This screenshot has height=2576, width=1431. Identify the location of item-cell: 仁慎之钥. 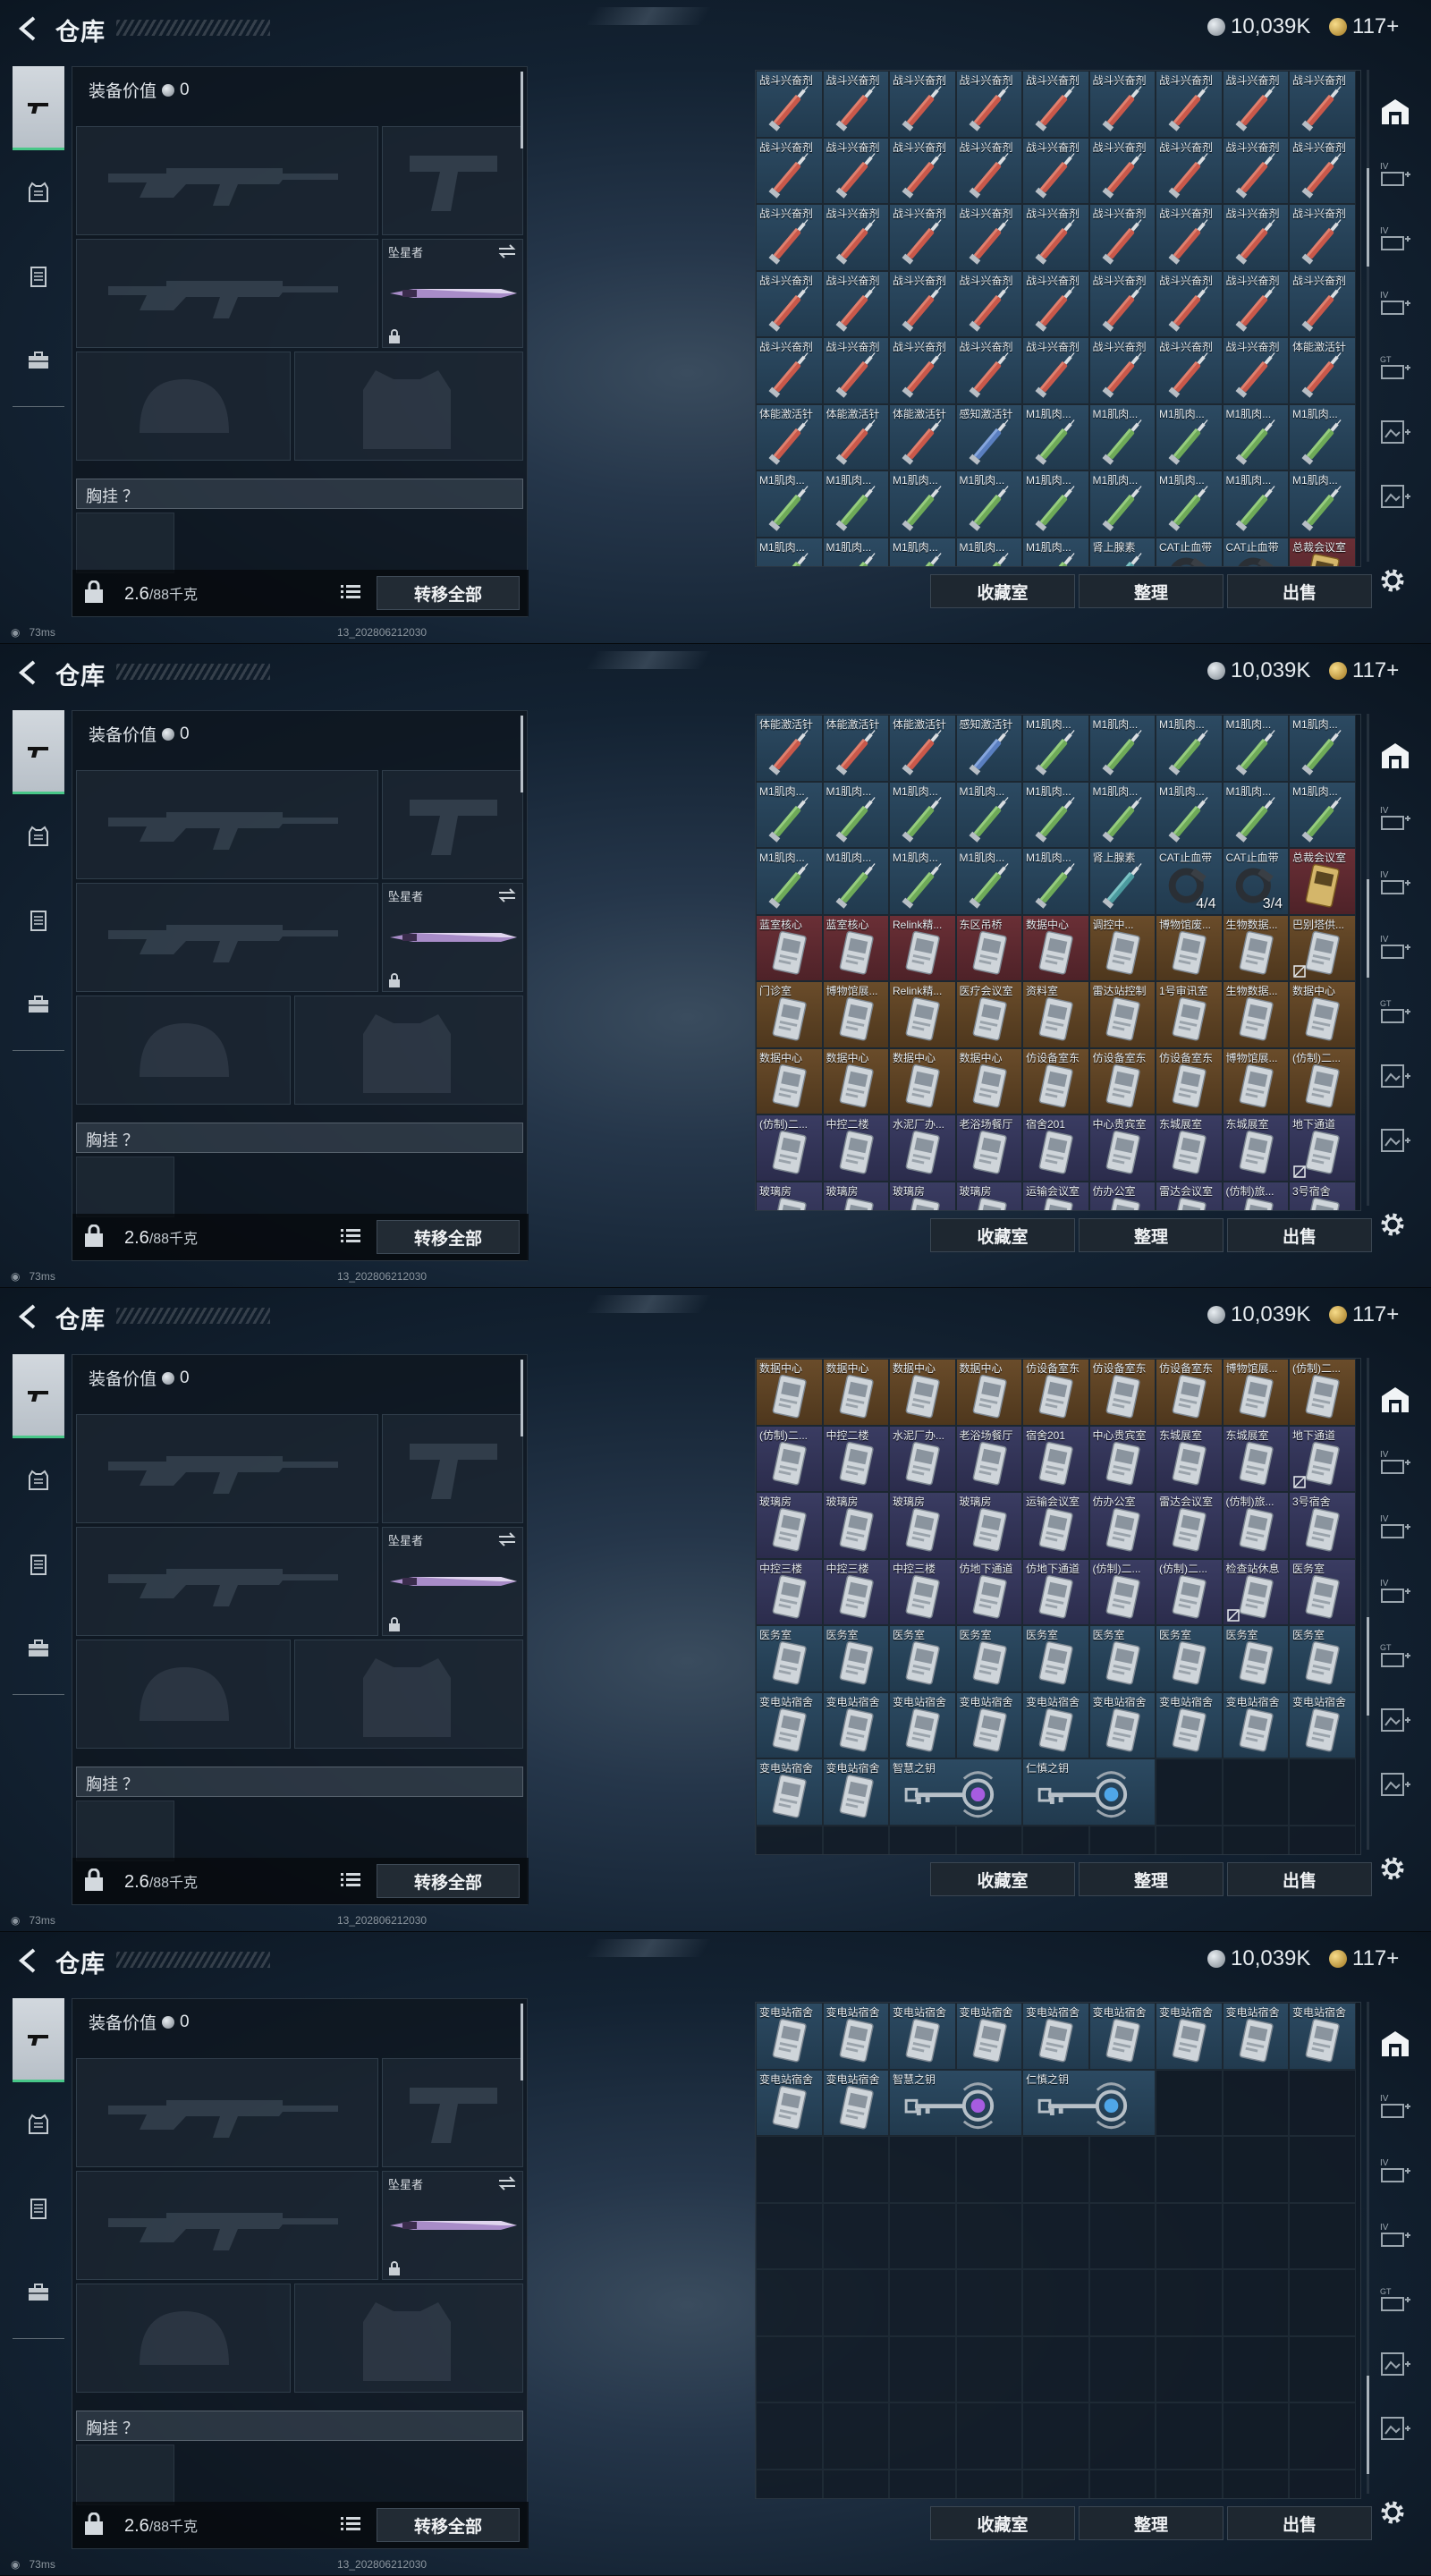
(1089, 2102).